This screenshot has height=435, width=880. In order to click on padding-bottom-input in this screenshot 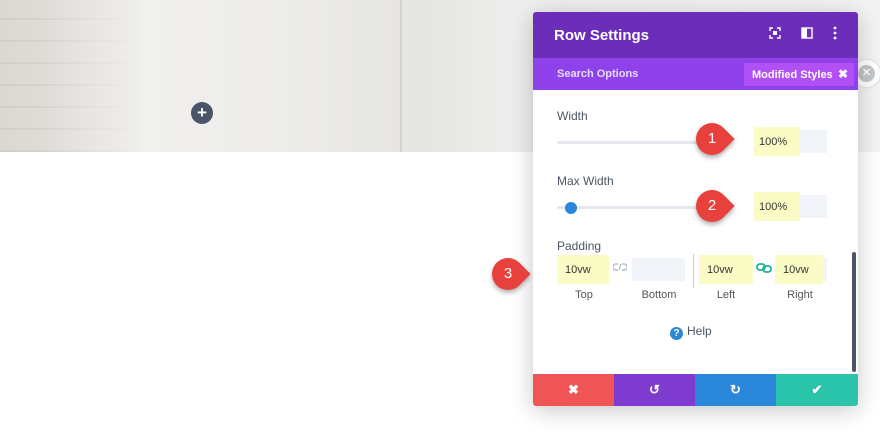, I will do `click(658, 269)`.